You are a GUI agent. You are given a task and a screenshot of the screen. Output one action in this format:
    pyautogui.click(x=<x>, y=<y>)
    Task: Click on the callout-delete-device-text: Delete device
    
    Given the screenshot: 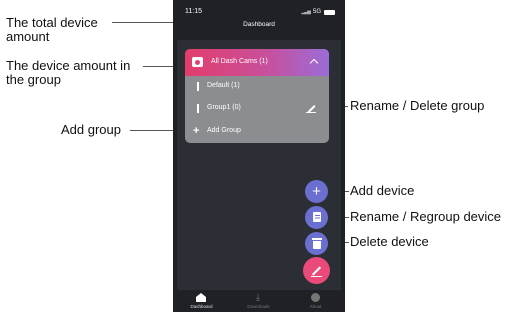 What is the action you would take?
    pyautogui.click(x=389, y=241)
    